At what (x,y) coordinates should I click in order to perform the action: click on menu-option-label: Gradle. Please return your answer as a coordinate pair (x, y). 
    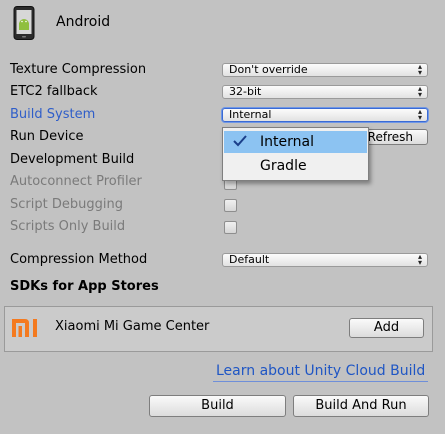
    Looking at the image, I should click on (283, 166).